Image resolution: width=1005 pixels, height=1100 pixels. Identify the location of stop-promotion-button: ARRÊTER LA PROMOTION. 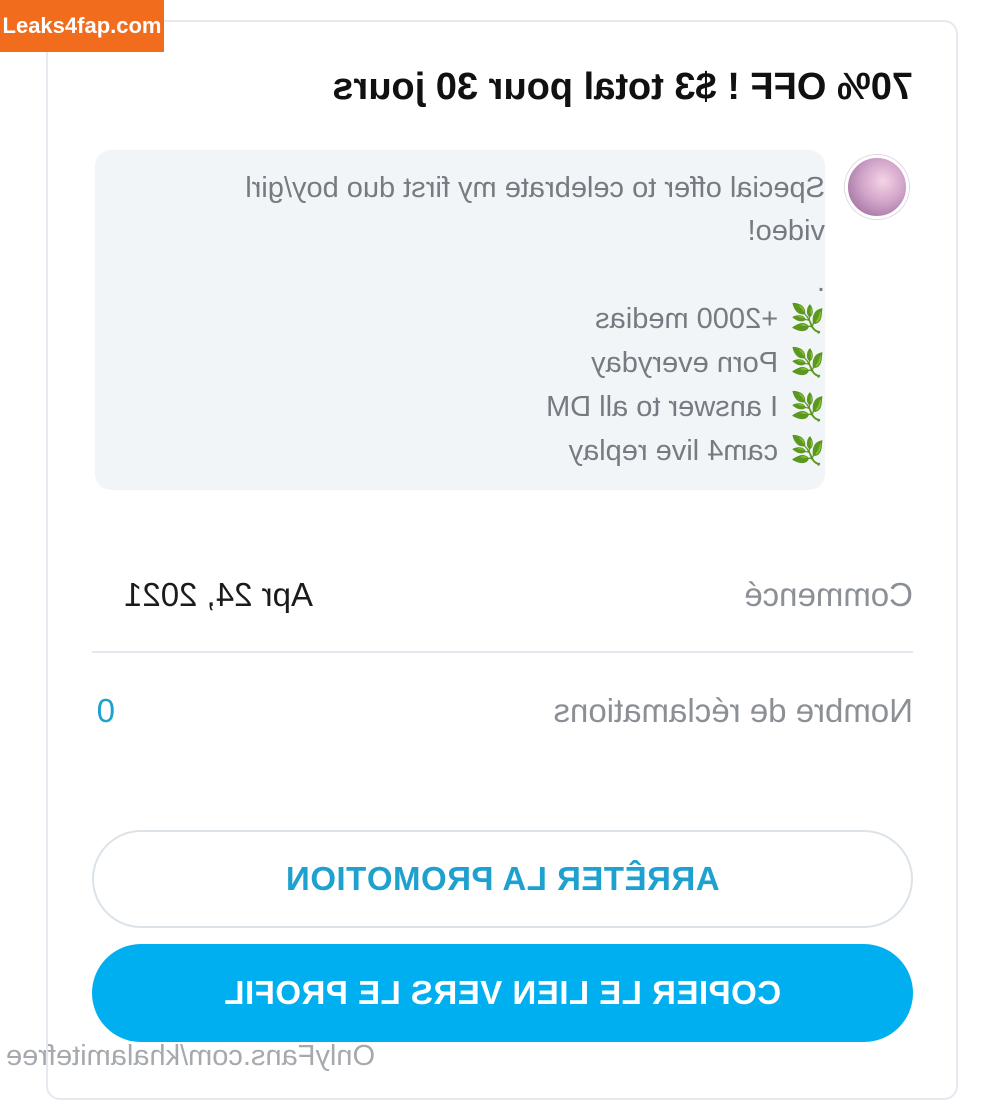
(502, 879).